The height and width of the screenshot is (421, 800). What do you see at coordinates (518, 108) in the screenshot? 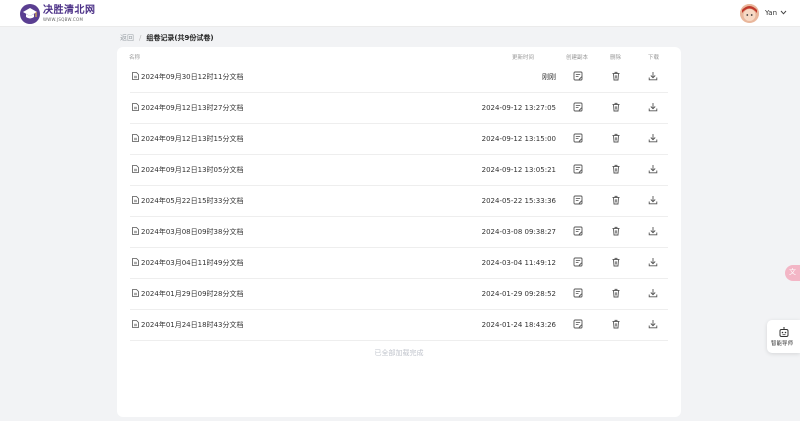
I see `updated-time: 2024-09-12 13:27:05` at bounding box center [518, 108].